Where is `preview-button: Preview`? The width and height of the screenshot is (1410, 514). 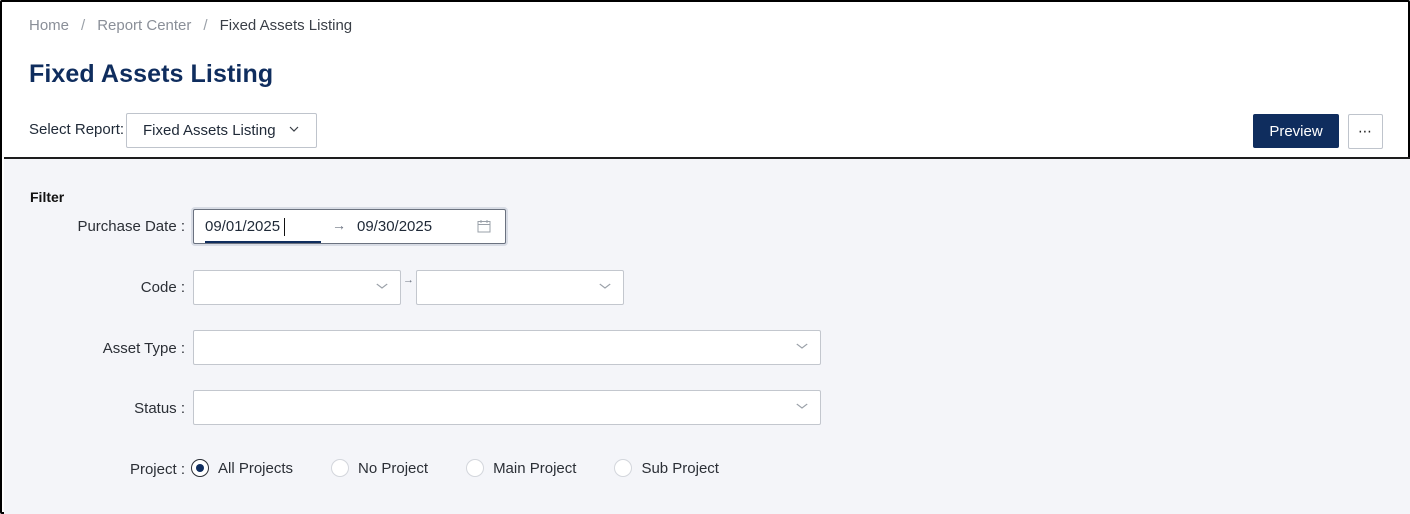
preview-button: Preview is located at coordinates (1296, 131).